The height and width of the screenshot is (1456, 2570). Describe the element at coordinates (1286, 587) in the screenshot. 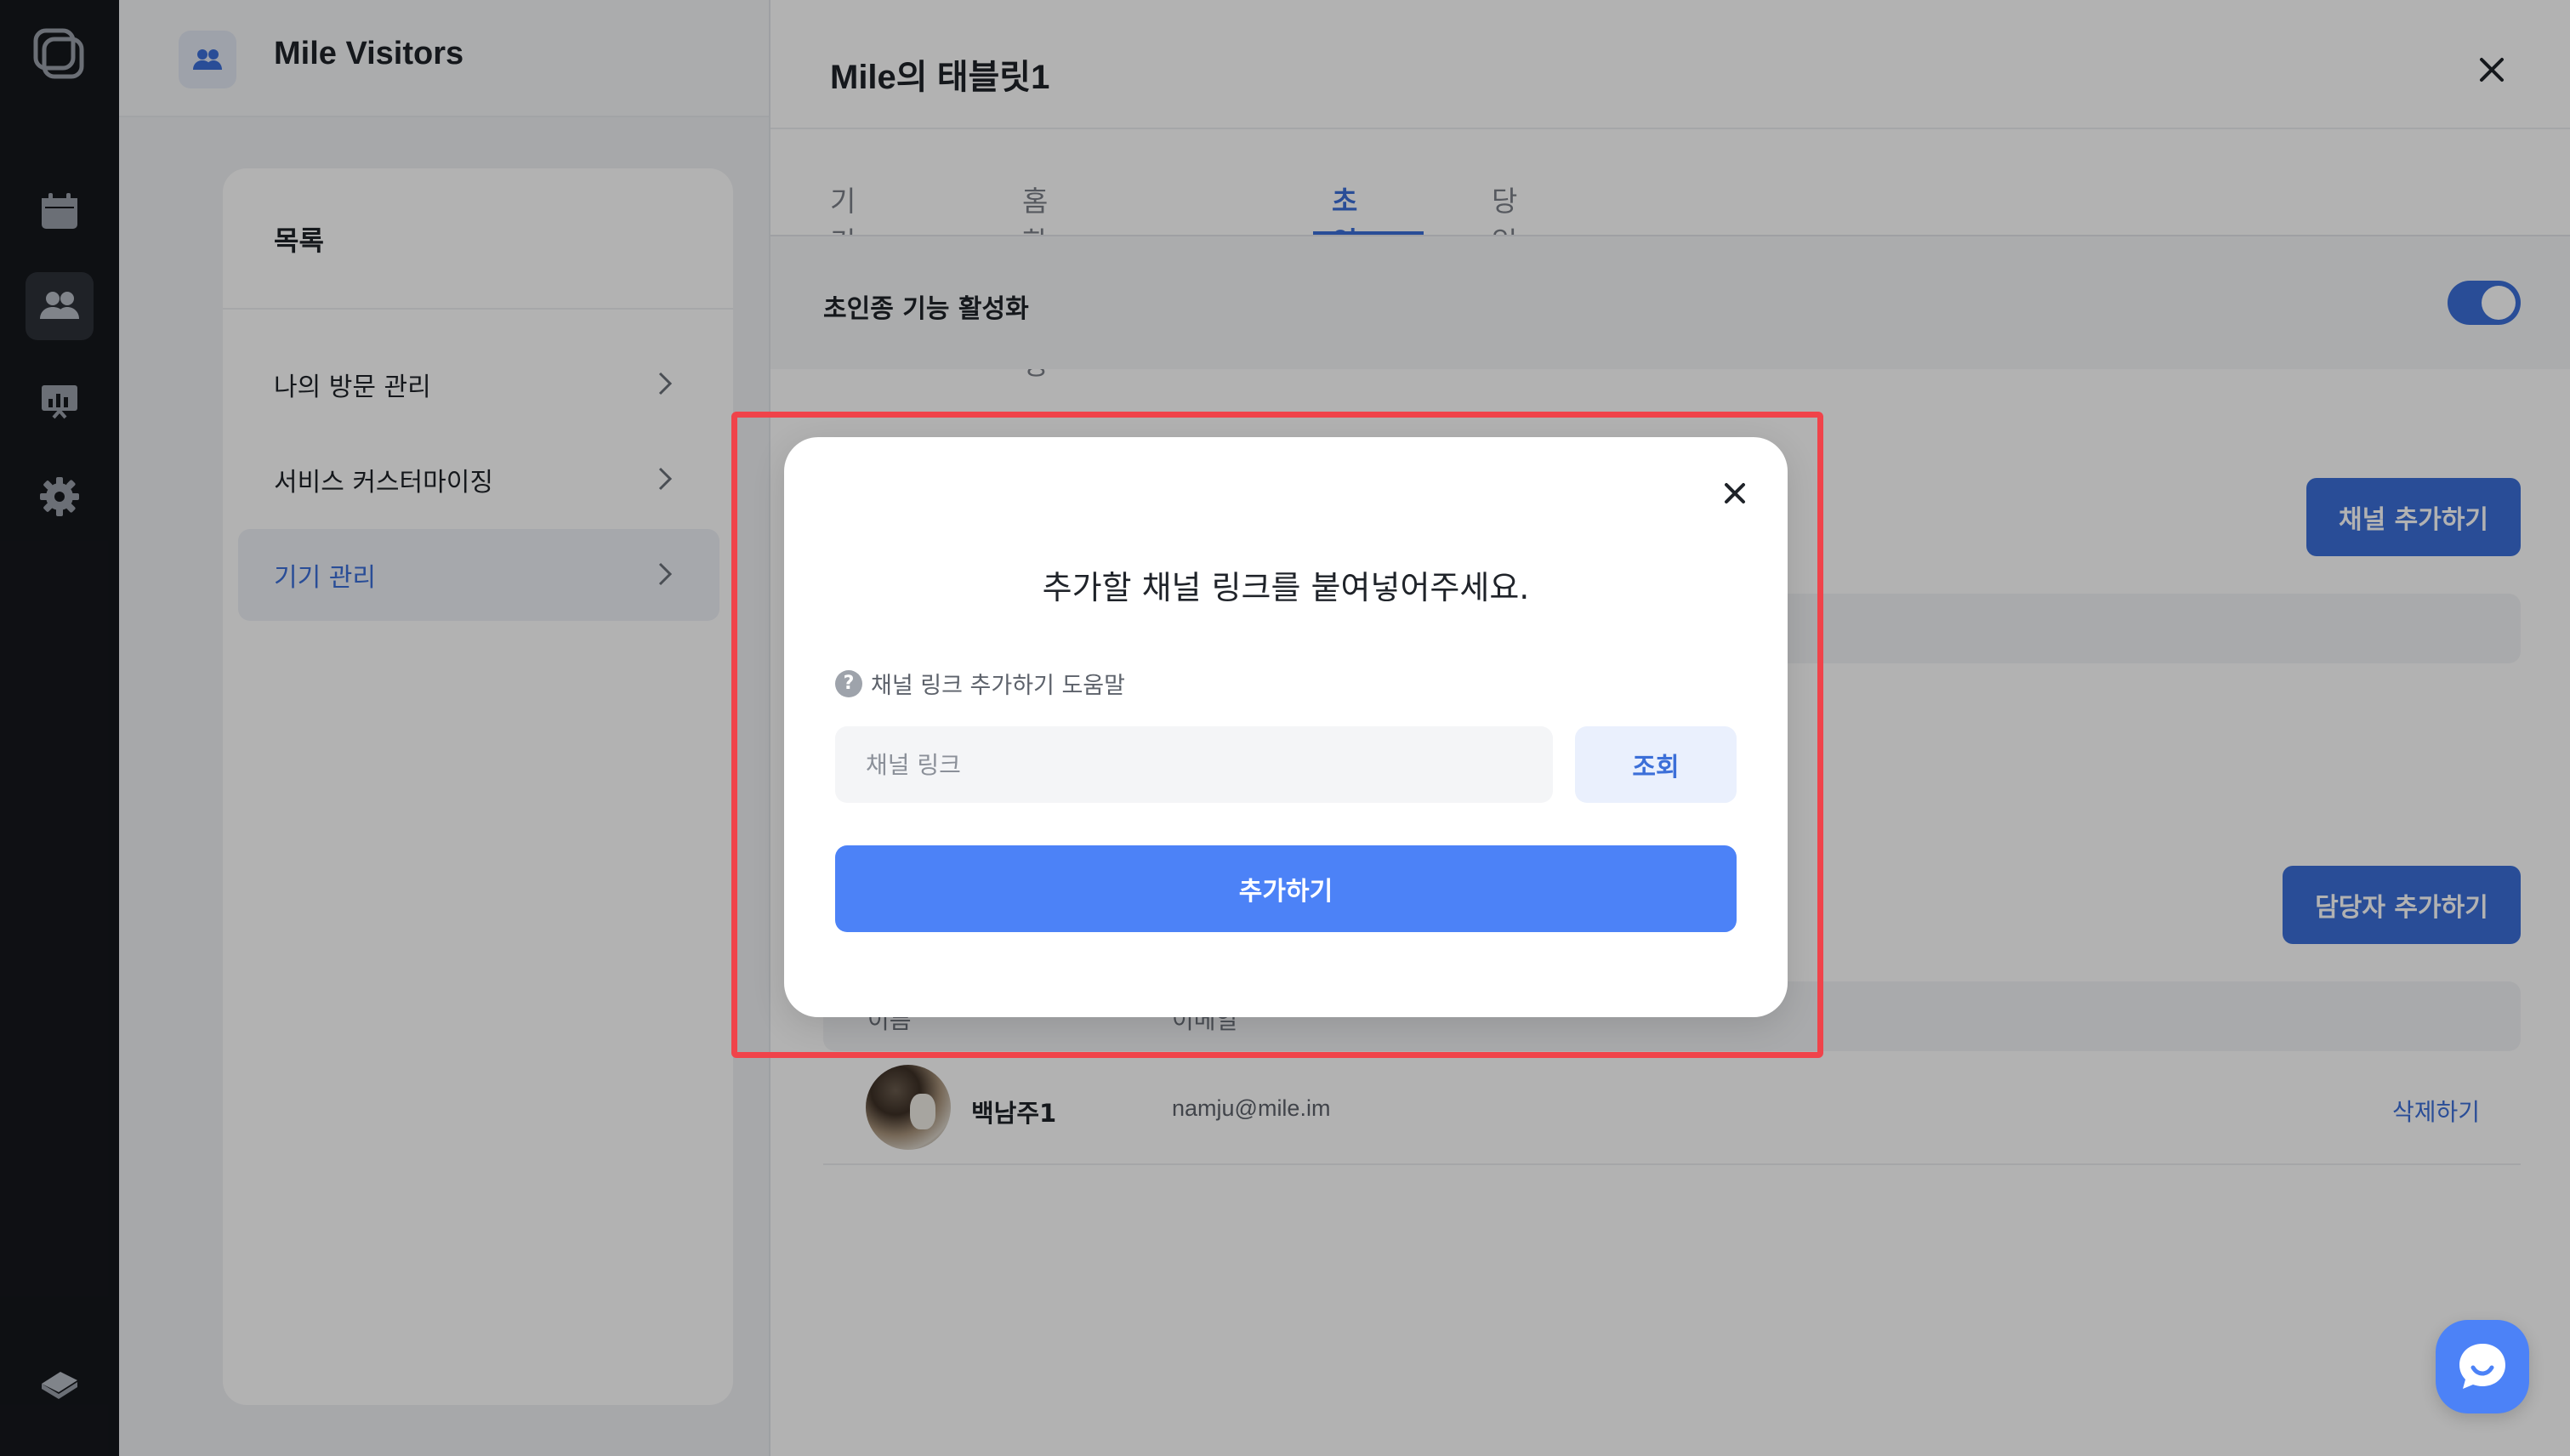

I see `modal-title: 추가할 채널 링크를 붙여넣어주세요.` at that location.